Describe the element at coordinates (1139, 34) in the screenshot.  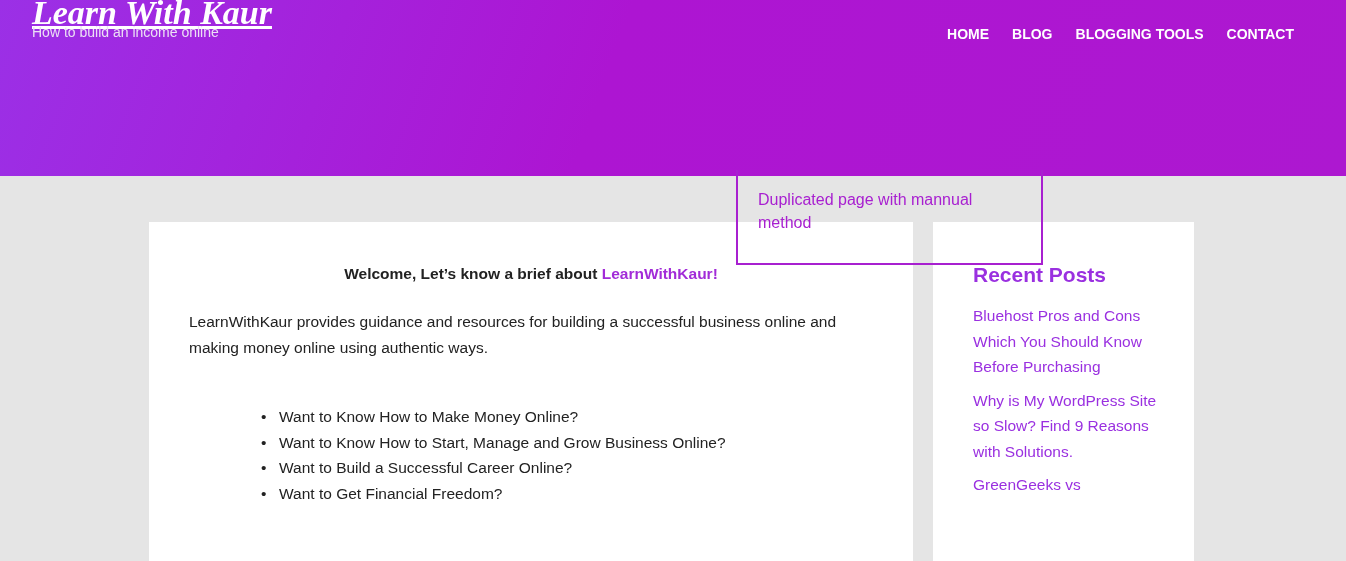
I see `nav-link: BLOGGING TOOLS` at that location.